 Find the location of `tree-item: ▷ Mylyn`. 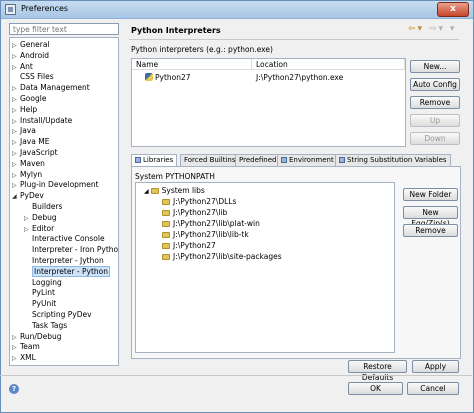

tree-item: ▷ Mylyn is located at coordinates (27, 175).